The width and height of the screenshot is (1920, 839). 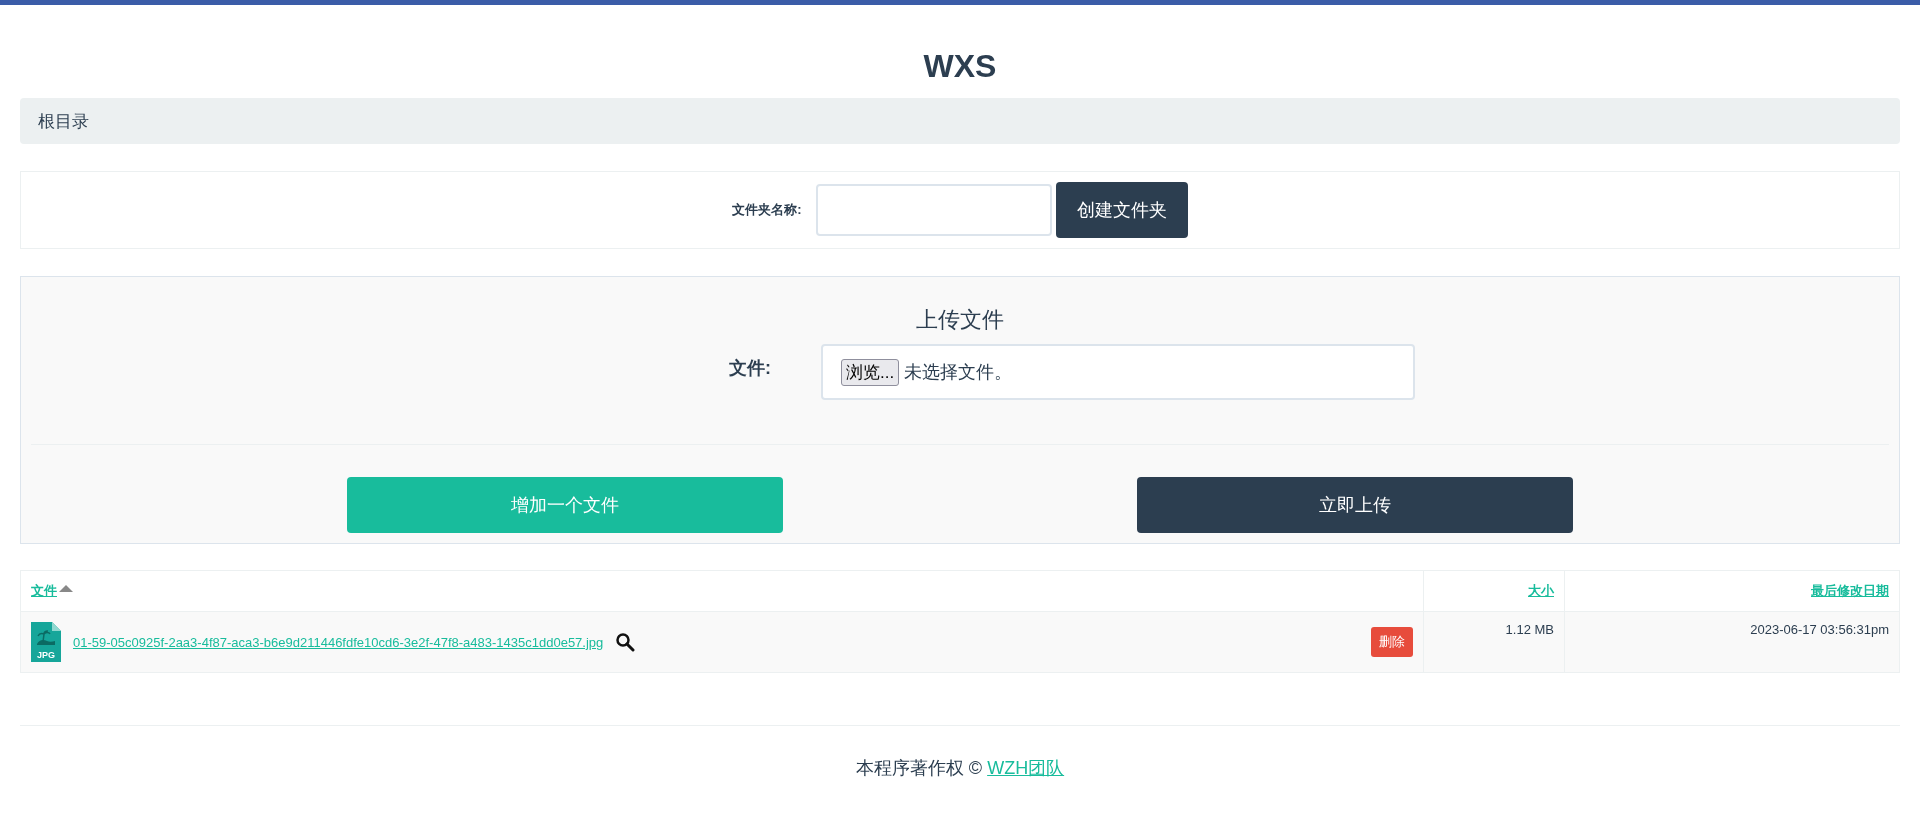 I want to click on image-file-icon: JPG, so click(x=46, y=642).